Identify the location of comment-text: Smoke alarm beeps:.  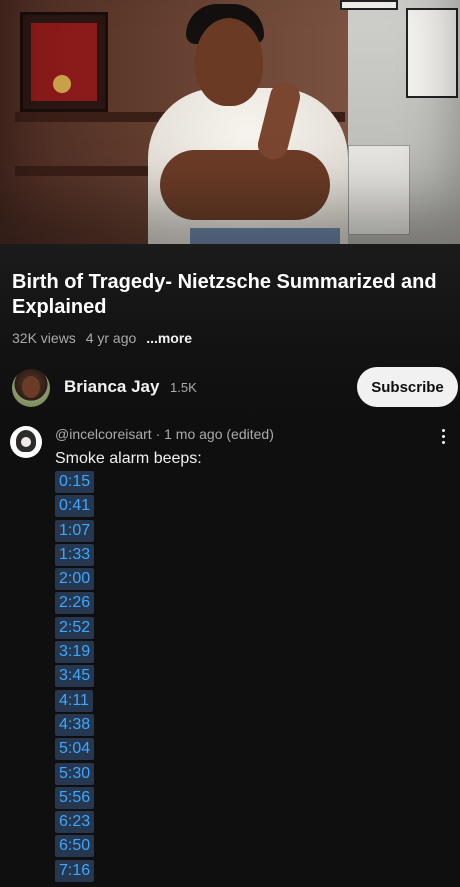
(128, 458).